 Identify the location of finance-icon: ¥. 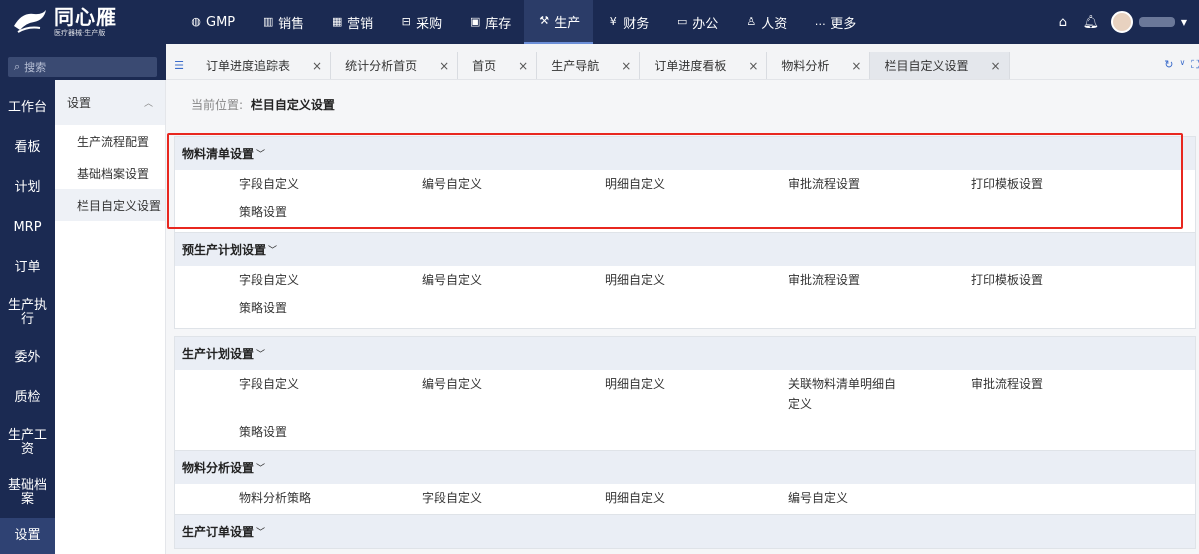
(613, 21).